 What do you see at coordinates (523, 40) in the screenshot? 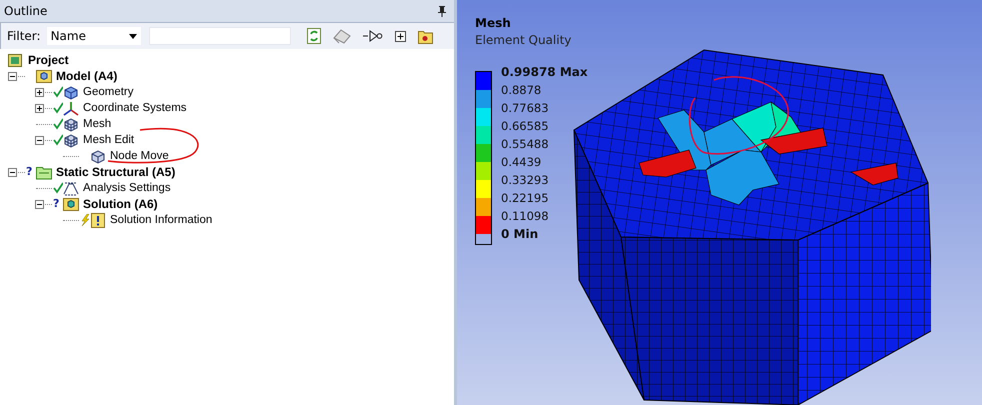
I see `result-subtitle: Element Quality` at bounding box center [523, 40].